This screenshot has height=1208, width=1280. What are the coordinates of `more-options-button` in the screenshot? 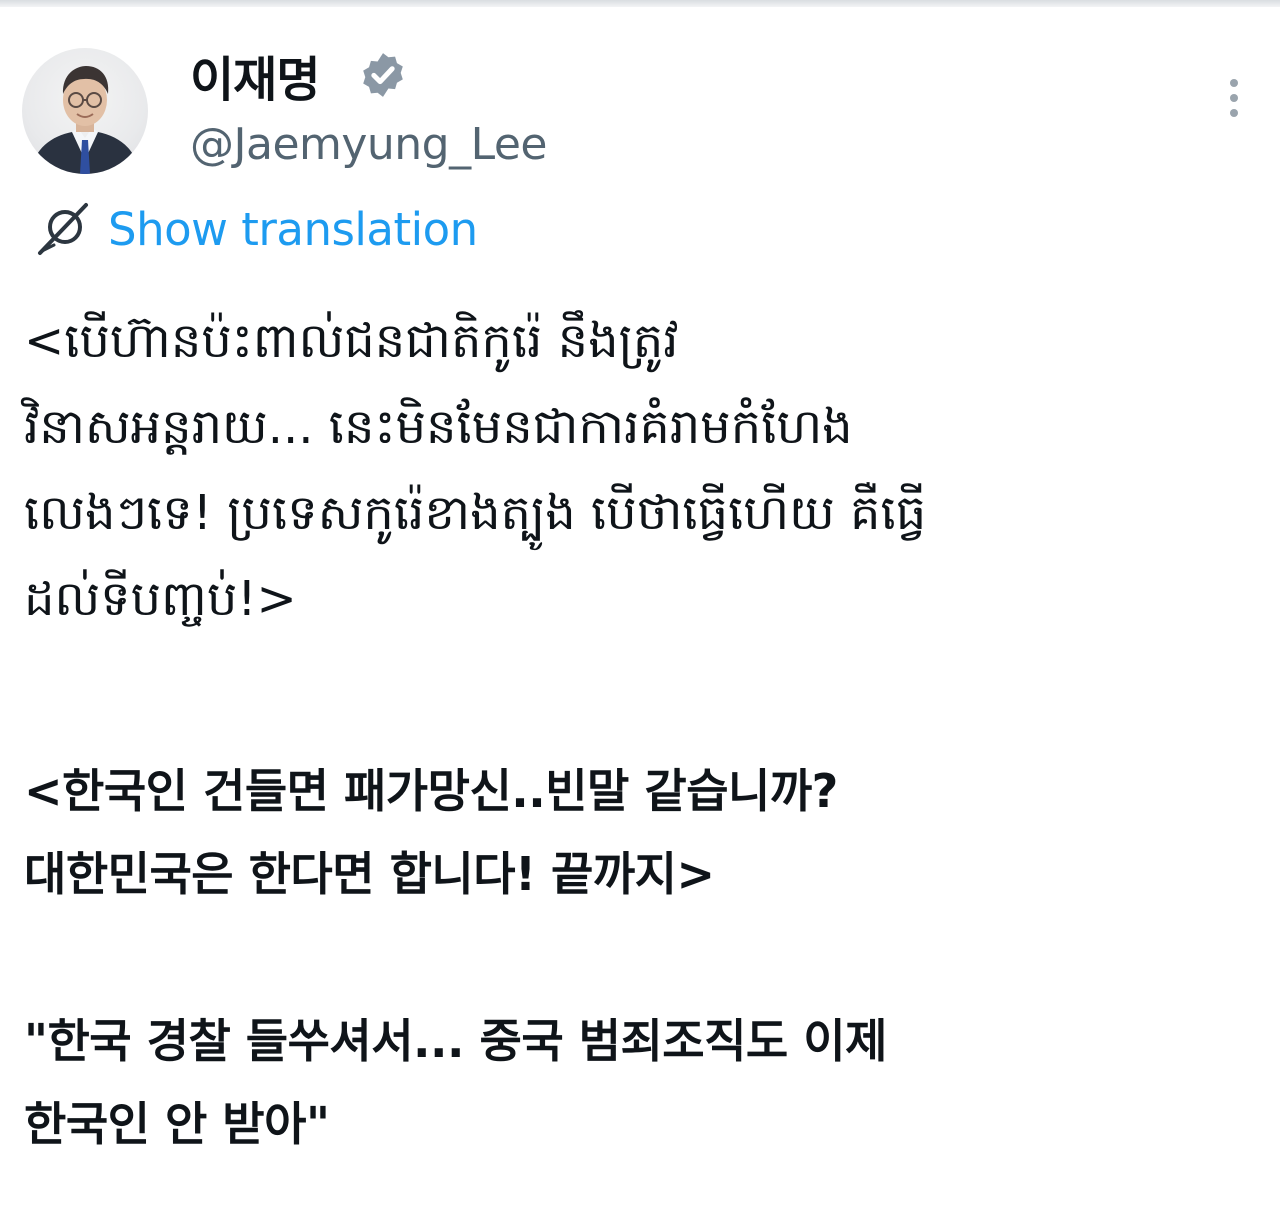 It's located at (1234, 98).